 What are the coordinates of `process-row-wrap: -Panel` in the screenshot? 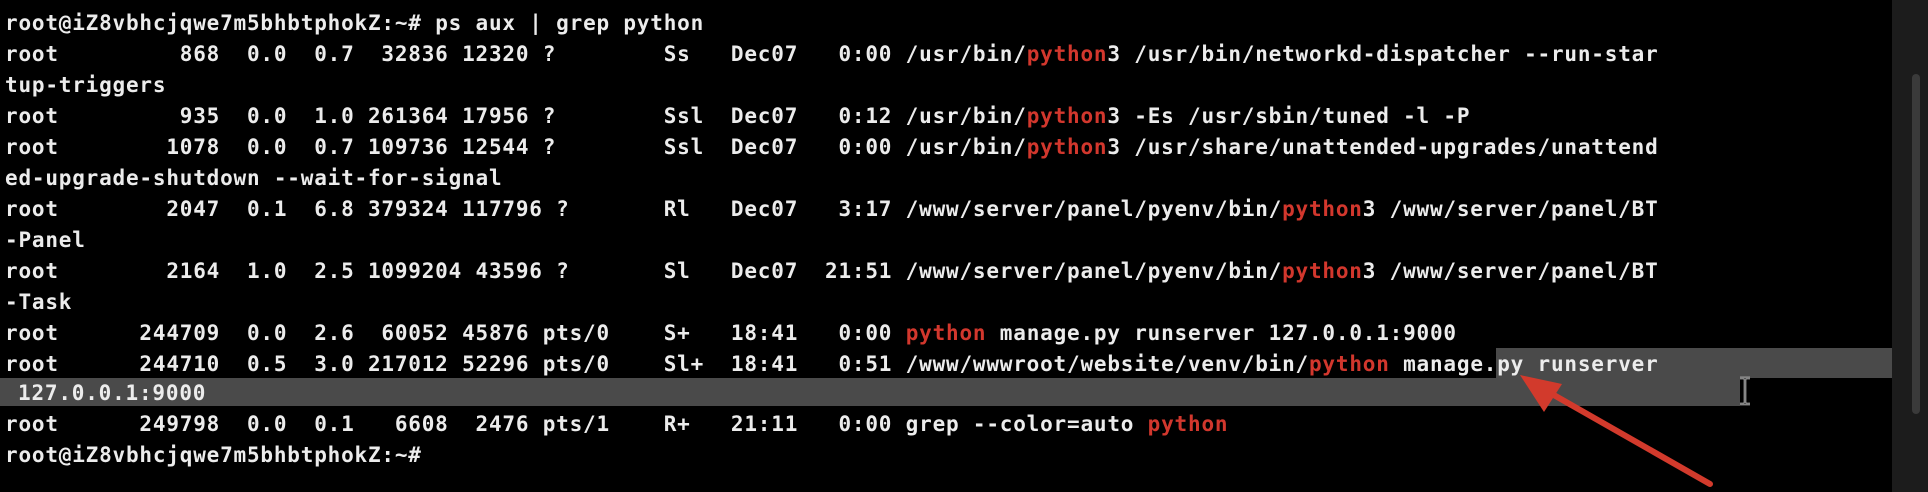 It's located at (45, 240).